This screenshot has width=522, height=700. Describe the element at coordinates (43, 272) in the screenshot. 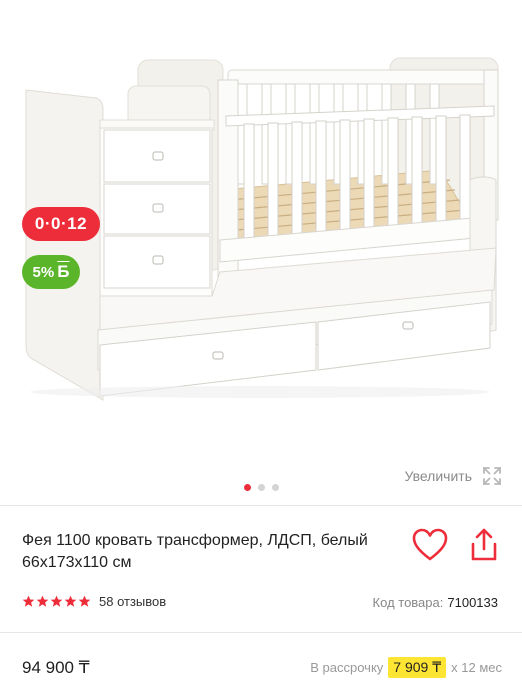

I see `bonus-percent: 5%` at that location.